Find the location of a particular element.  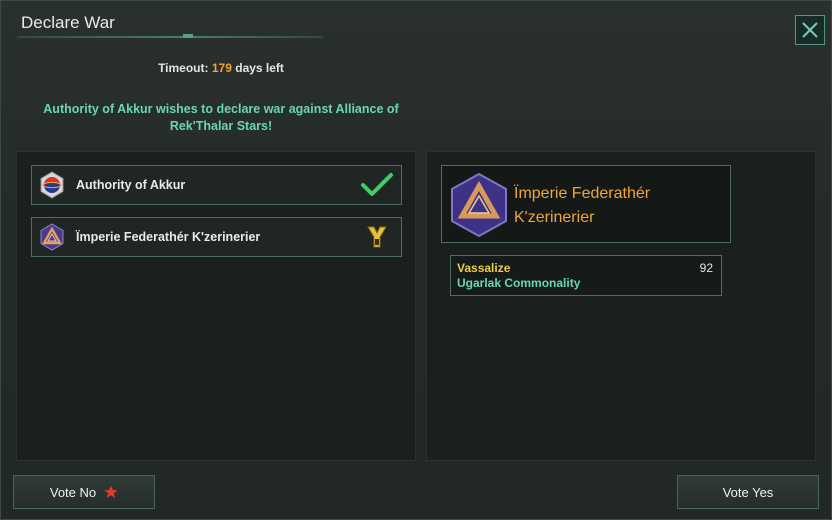

voter-row-imperie-federather: Ïmperie Federathér K'zerinerier is located at coordinates (216, 237).